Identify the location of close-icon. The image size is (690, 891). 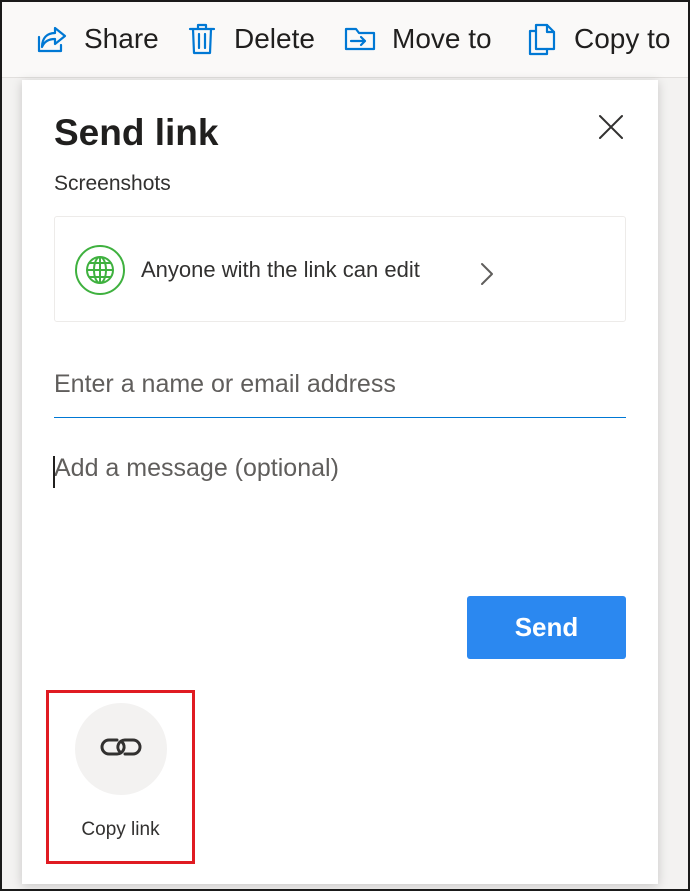
(611, 129).